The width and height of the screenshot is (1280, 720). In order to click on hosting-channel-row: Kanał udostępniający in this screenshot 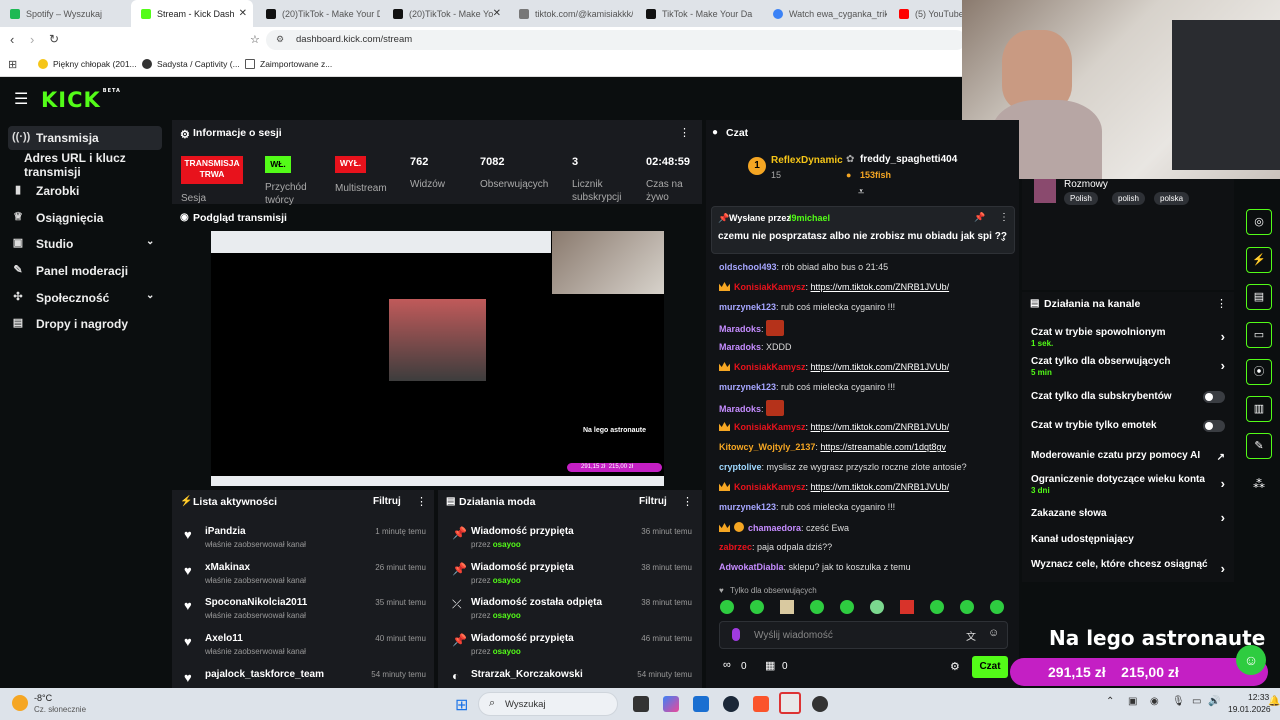, I will do `click(1131, 539)`.